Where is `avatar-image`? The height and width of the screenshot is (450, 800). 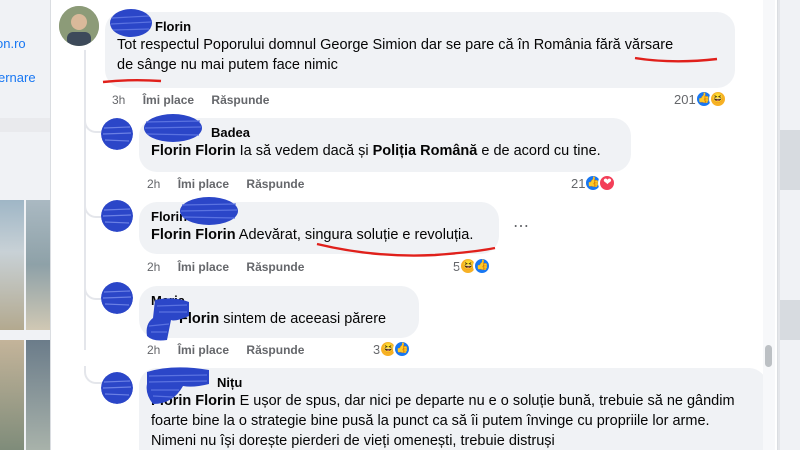 avatar-image is located at coordinates (79, 26).